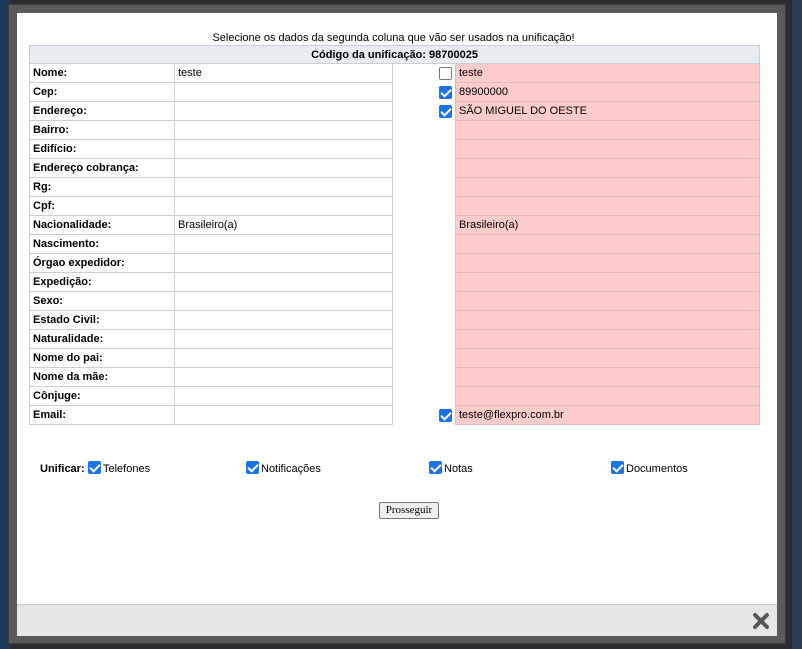 The width and height of the screenshot is (802, 649). What do you see at coordinates (797, 324) in the screenshot?
I see `background-right` at bounding box center [797, 324].